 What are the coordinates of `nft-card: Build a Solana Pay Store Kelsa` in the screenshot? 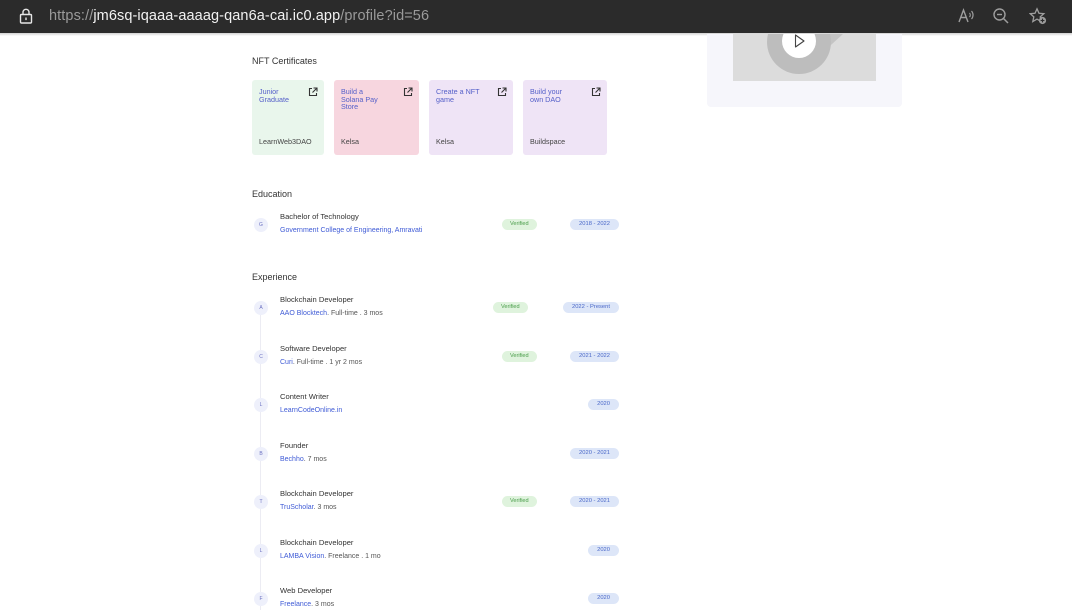 It's located at (376, 117).